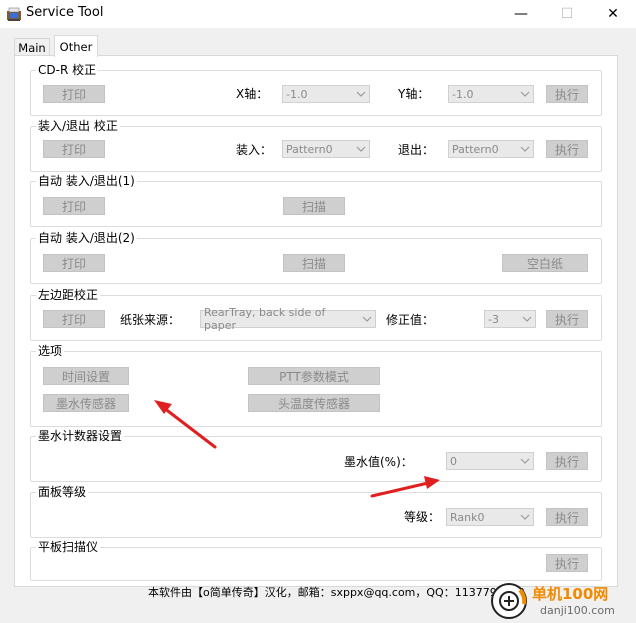  I want to click on group-panel-level-title: 面板等级, so click(62, 492).